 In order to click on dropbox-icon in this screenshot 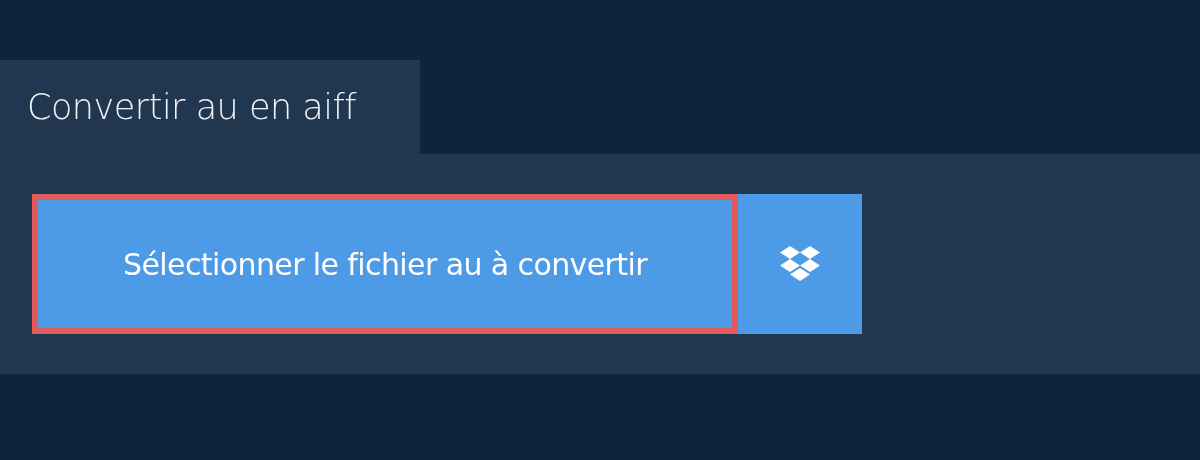, I will do `click(800, 264)`.